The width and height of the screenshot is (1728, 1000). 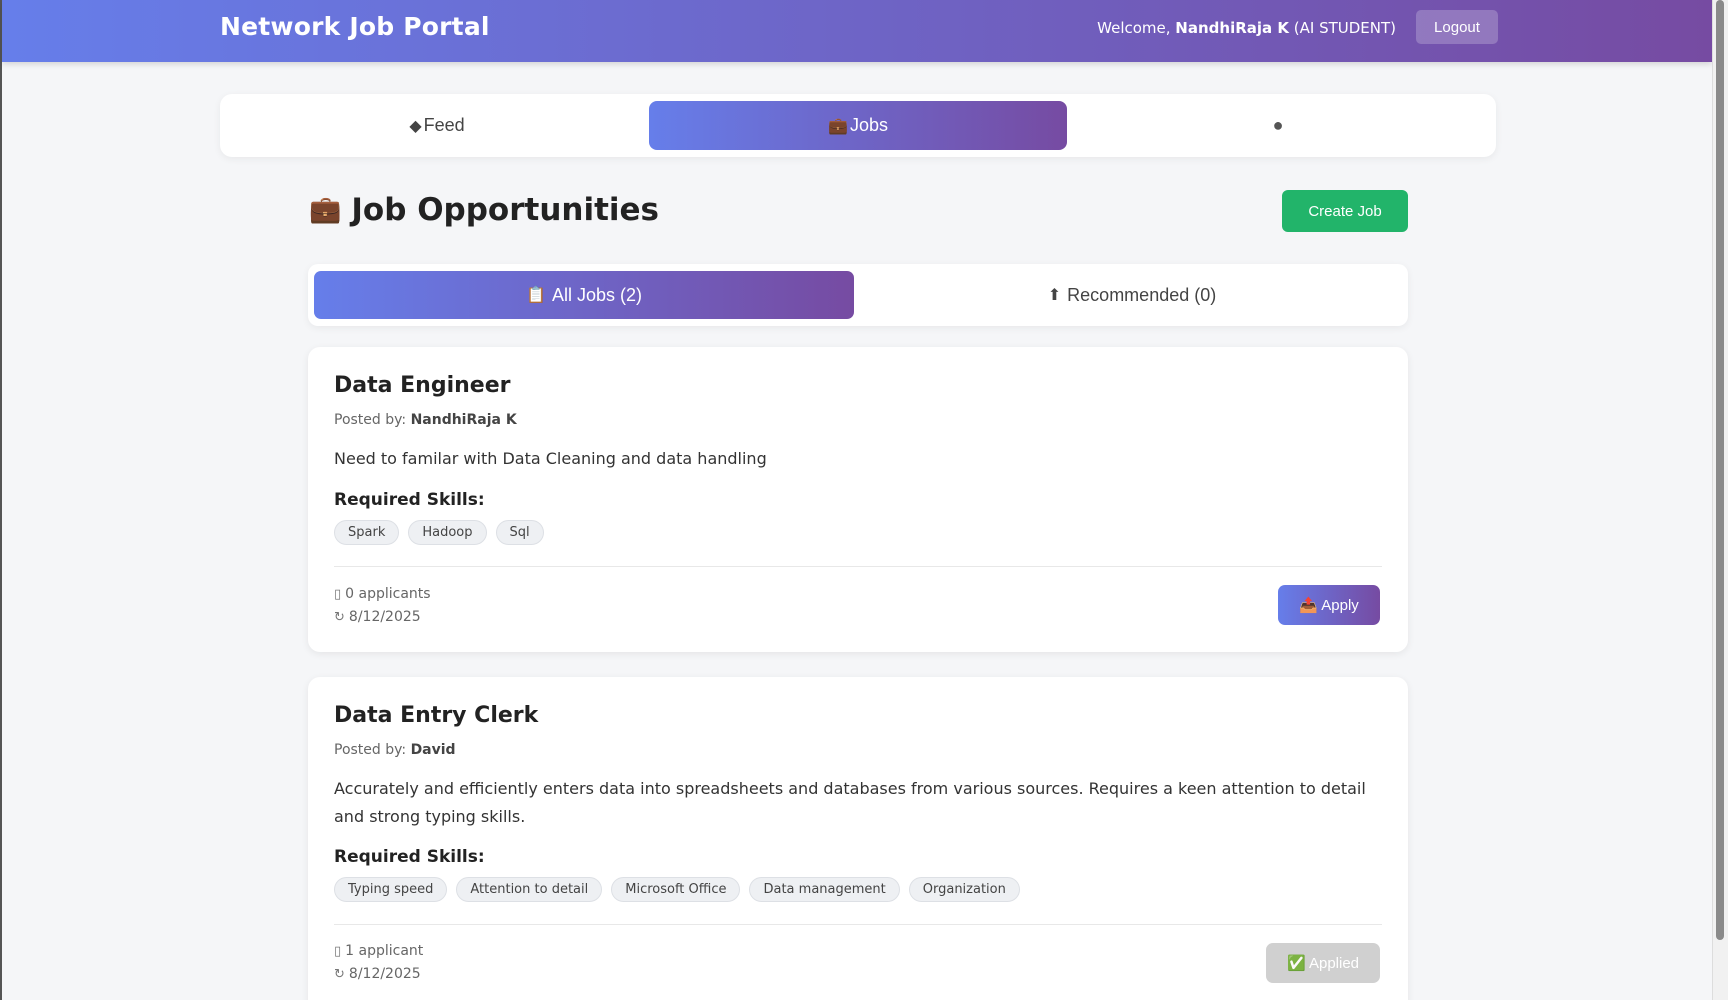 I want to click on job-meta: ▯ 0 applicants ↻ 8/12/2025, so click(x=382, y=606).